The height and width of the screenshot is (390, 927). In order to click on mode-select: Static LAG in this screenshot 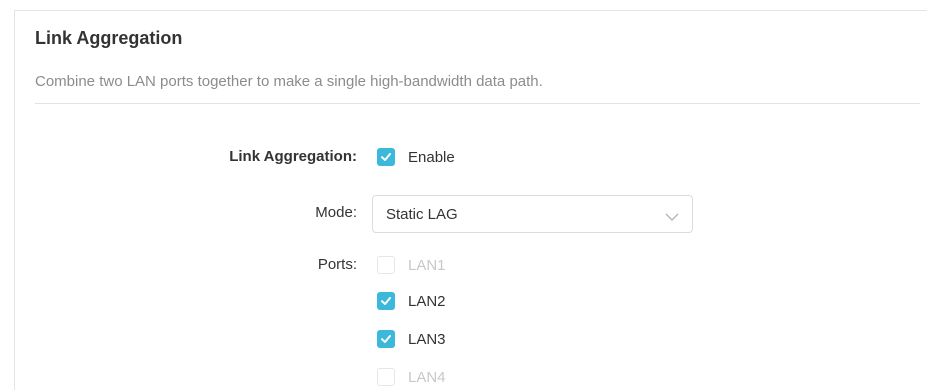, I will do `click(532, 214)`.